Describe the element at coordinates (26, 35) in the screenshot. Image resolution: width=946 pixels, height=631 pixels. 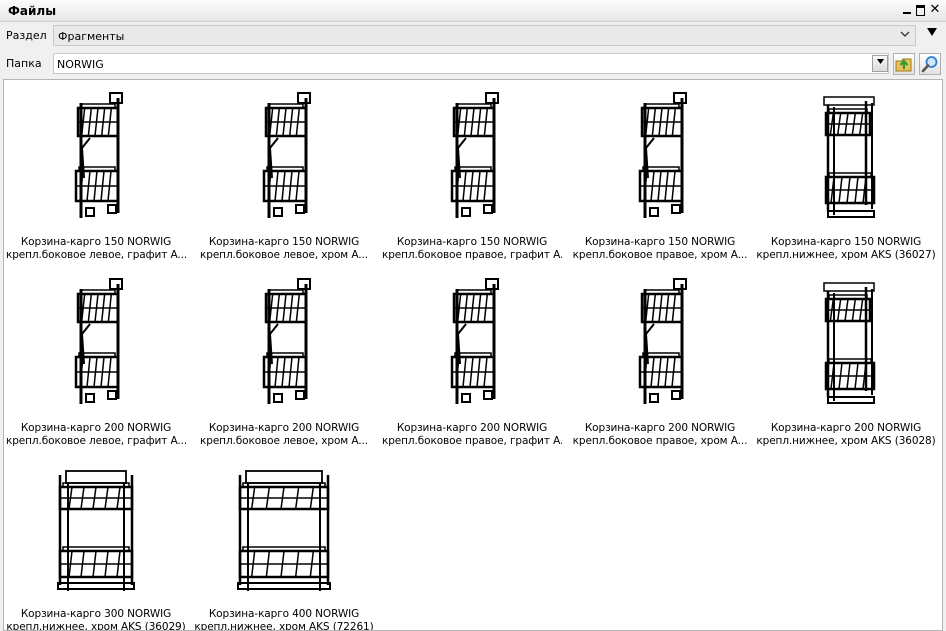
I see `section-label: Раздел` at that location.